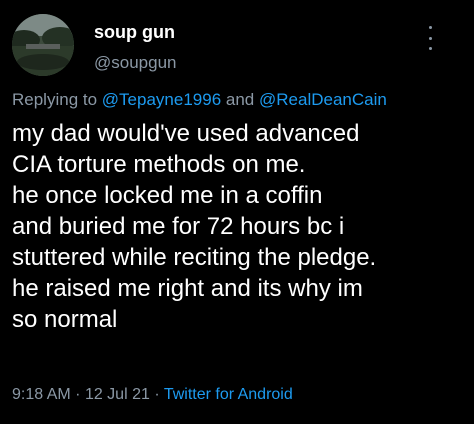 The width and height of the screenshot is (474, 424). What do you see at coordinates (117, 394) in the screenshot?
I see `tweet-date: 12 Jul 21` at bounding box center [117, 394].